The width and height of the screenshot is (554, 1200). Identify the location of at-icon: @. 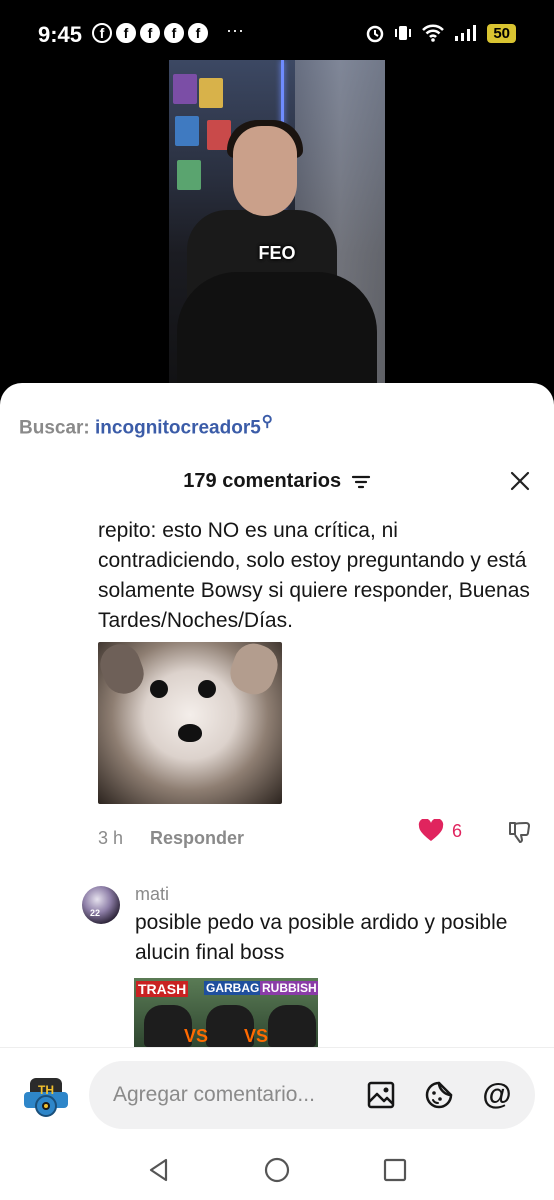
(496, 1095).